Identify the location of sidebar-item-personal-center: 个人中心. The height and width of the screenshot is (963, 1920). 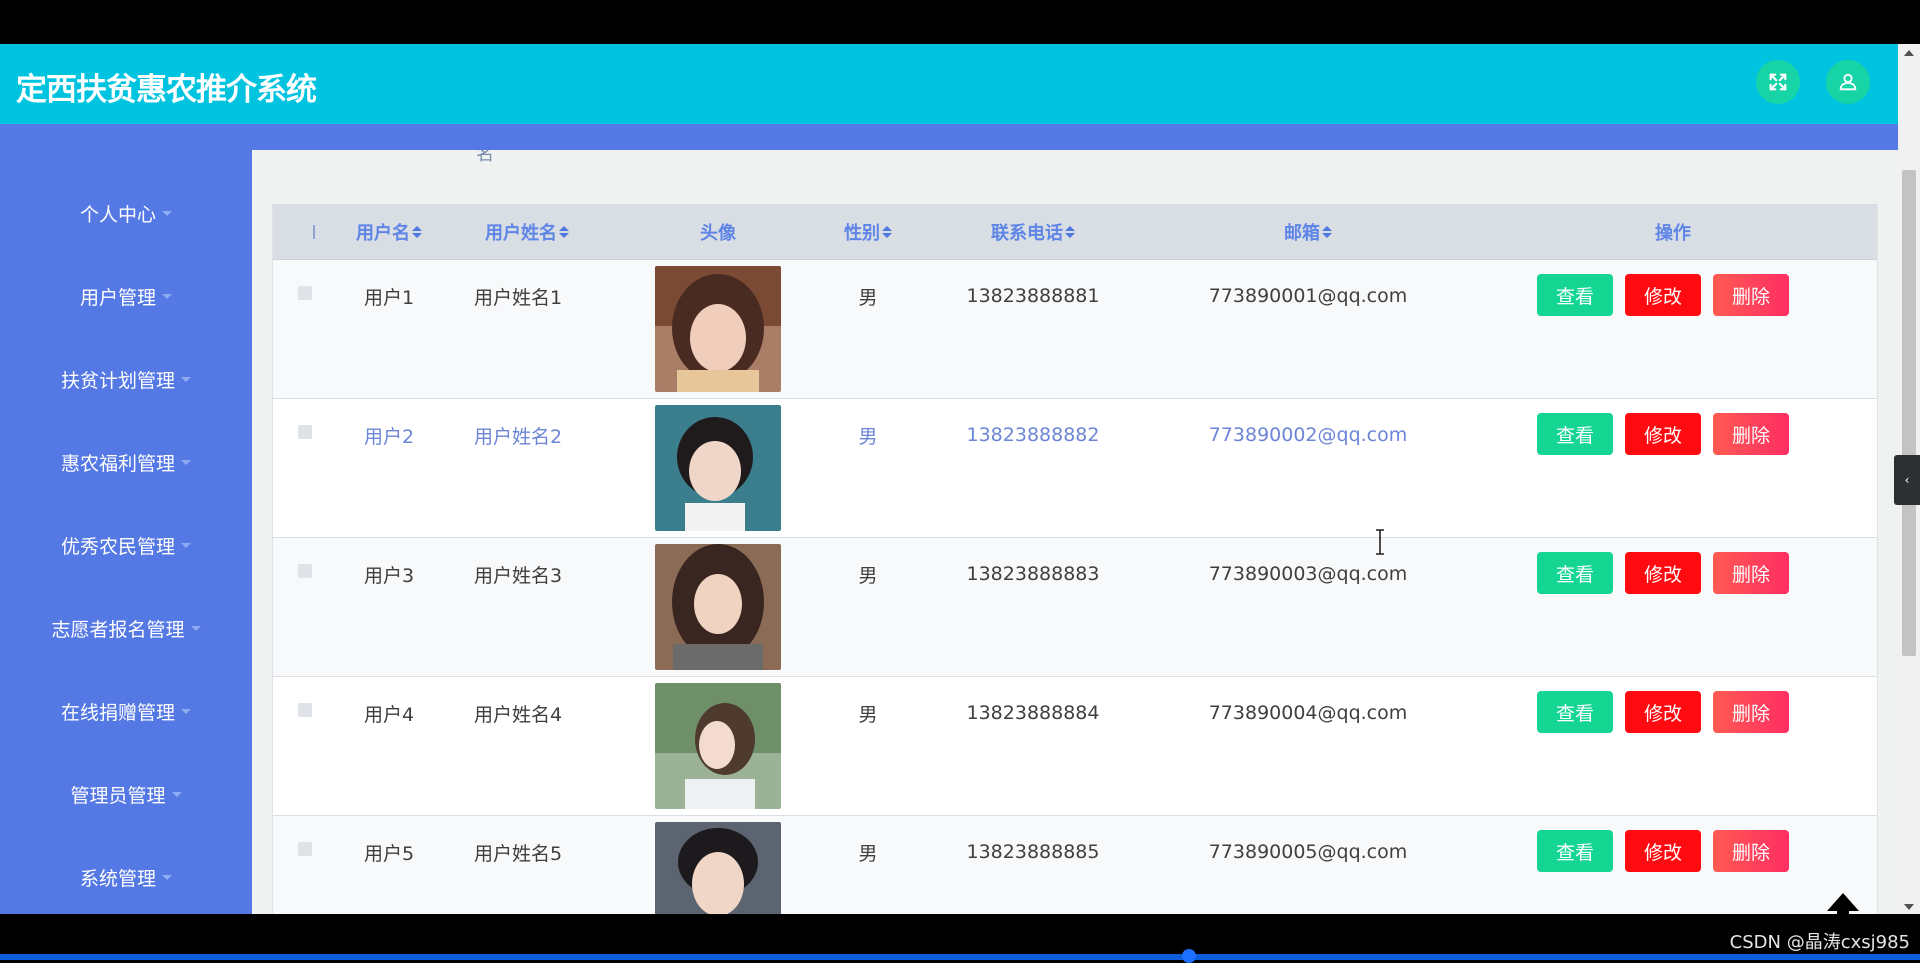
(126, 213).